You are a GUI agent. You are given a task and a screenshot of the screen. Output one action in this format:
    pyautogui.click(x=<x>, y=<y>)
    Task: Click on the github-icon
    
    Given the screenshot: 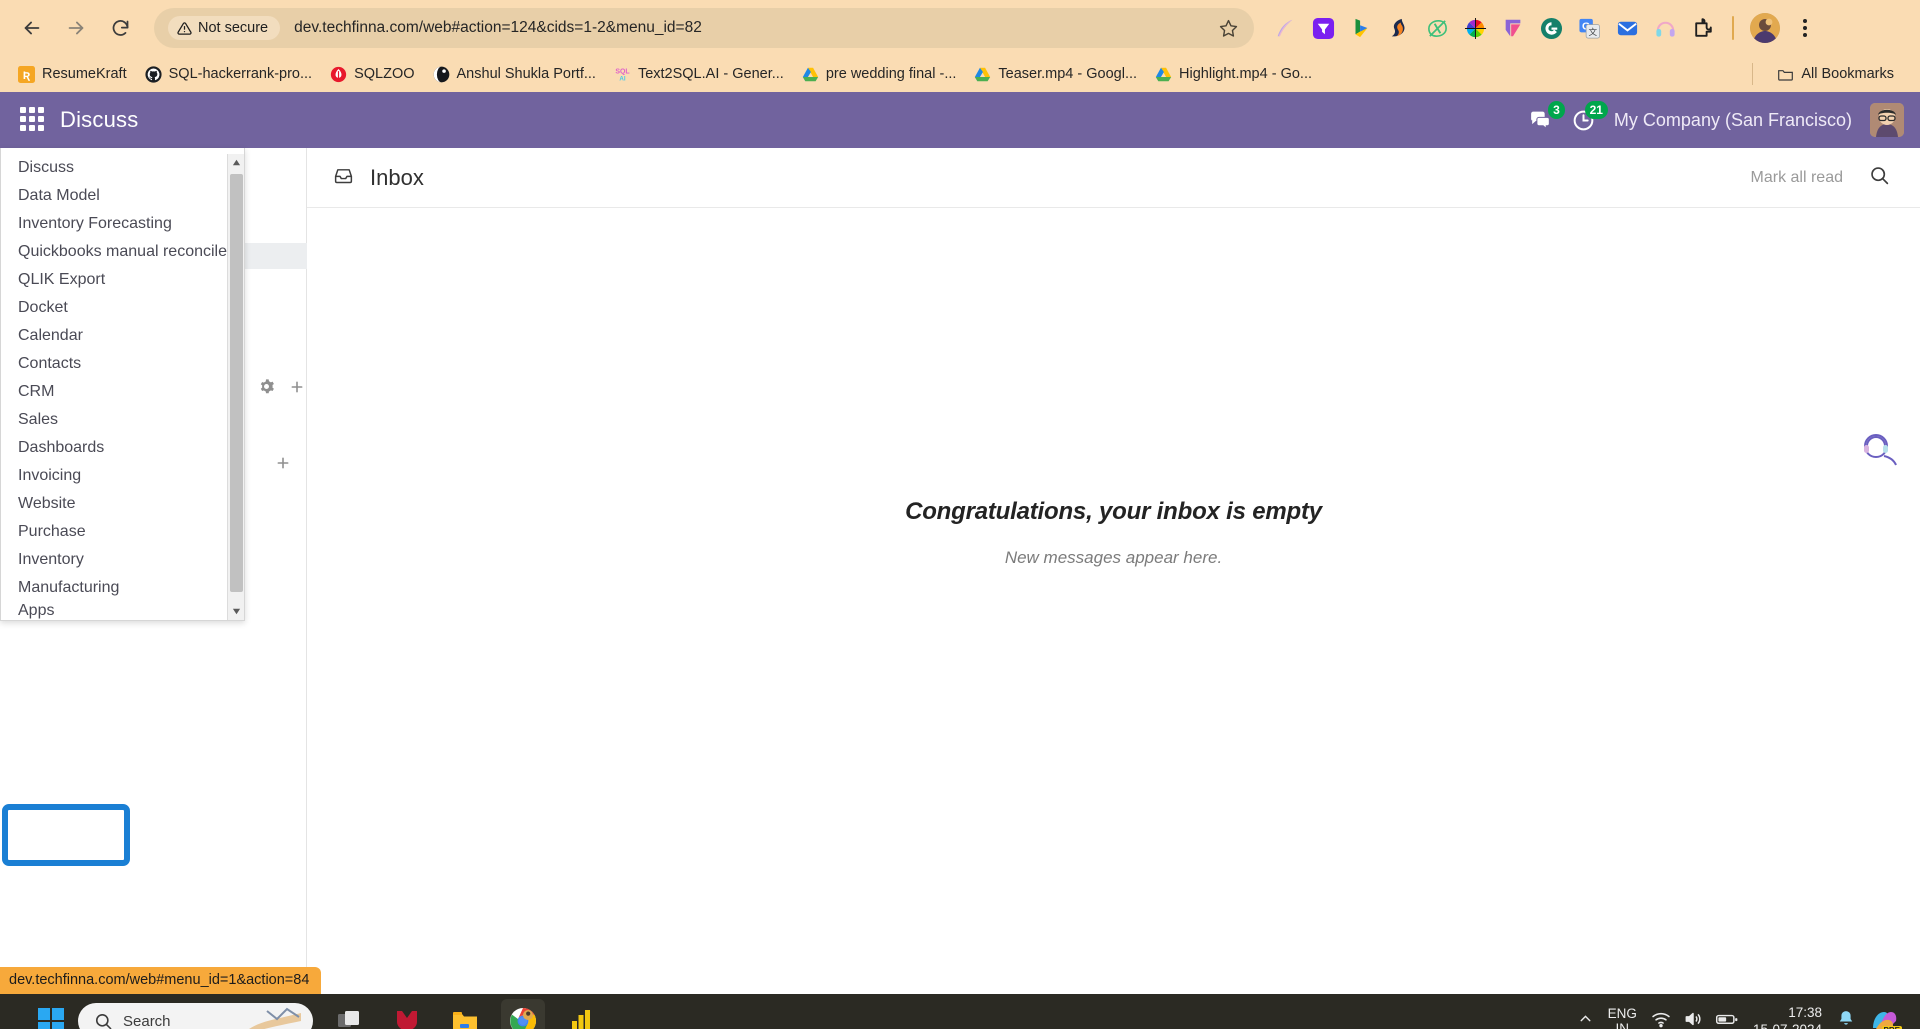 What is the action you would take?
    pyautogui.click(x=153, y=74)
    